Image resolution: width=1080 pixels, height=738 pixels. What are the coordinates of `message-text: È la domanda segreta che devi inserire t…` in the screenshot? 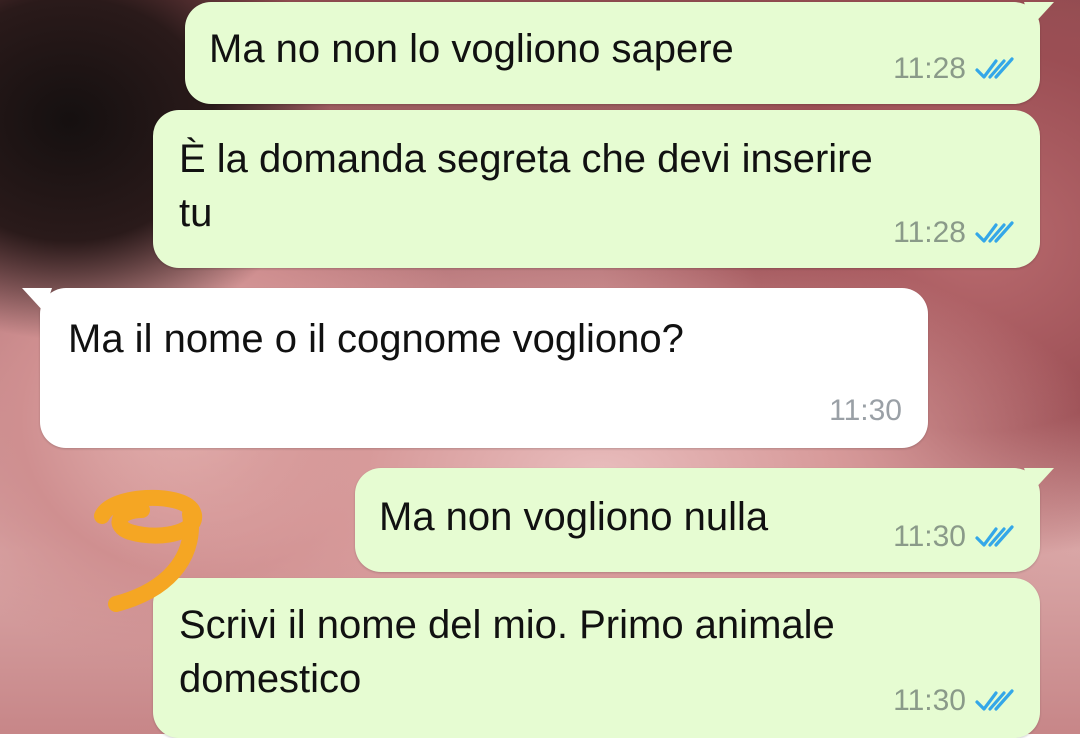 It's located at (526, 186).